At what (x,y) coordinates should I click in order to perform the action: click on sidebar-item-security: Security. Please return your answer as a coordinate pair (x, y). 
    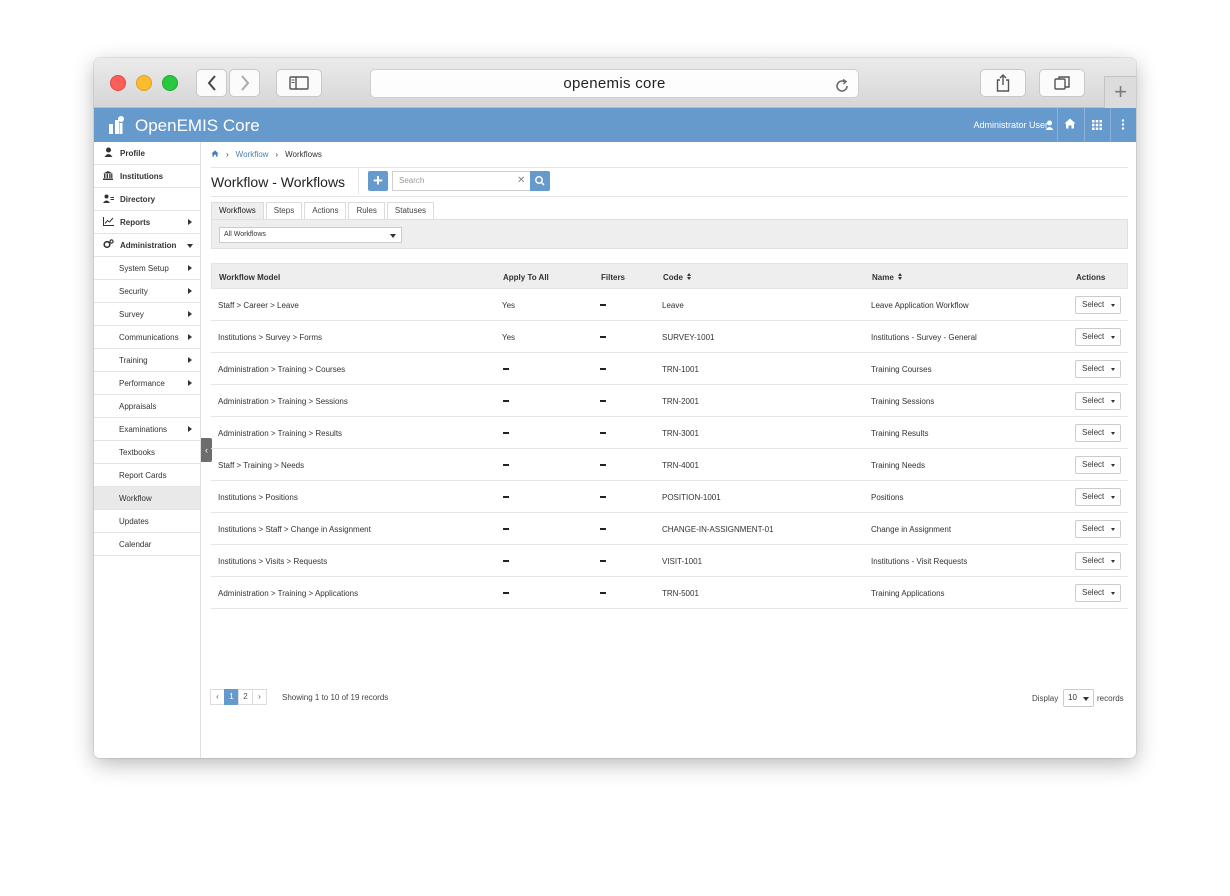
    Looking at the image, I should click on (147, 291).